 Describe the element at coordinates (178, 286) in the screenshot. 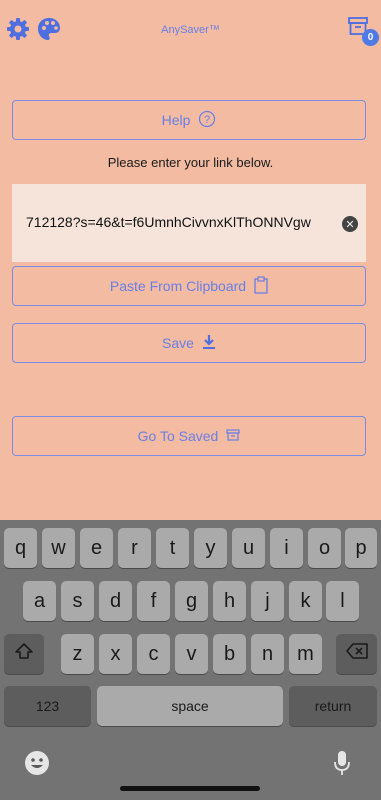

I see `paste-button-label: Paste From Clipboard` at that location.